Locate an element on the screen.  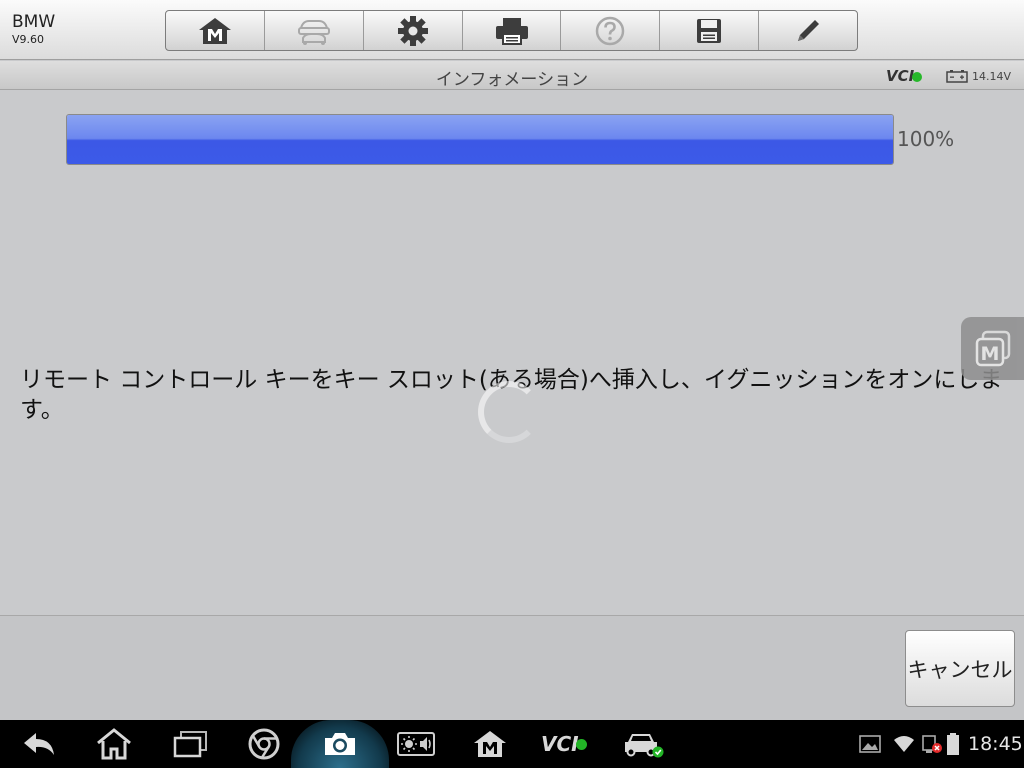
help-icon is located at coordinates (610, 30).